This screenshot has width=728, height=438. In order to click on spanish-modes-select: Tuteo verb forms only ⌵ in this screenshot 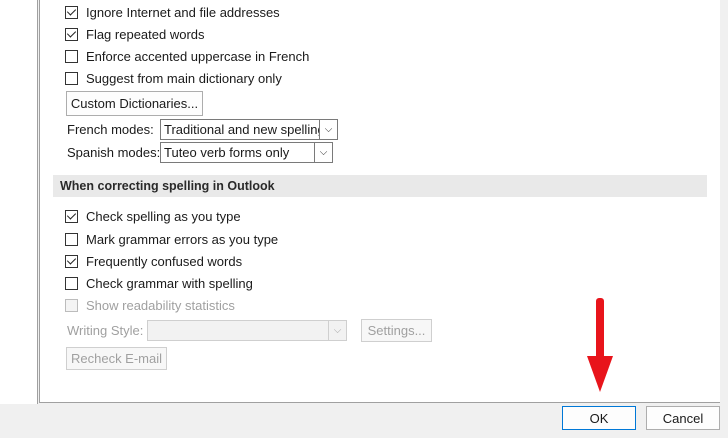, I will do `click(246, 152)`.